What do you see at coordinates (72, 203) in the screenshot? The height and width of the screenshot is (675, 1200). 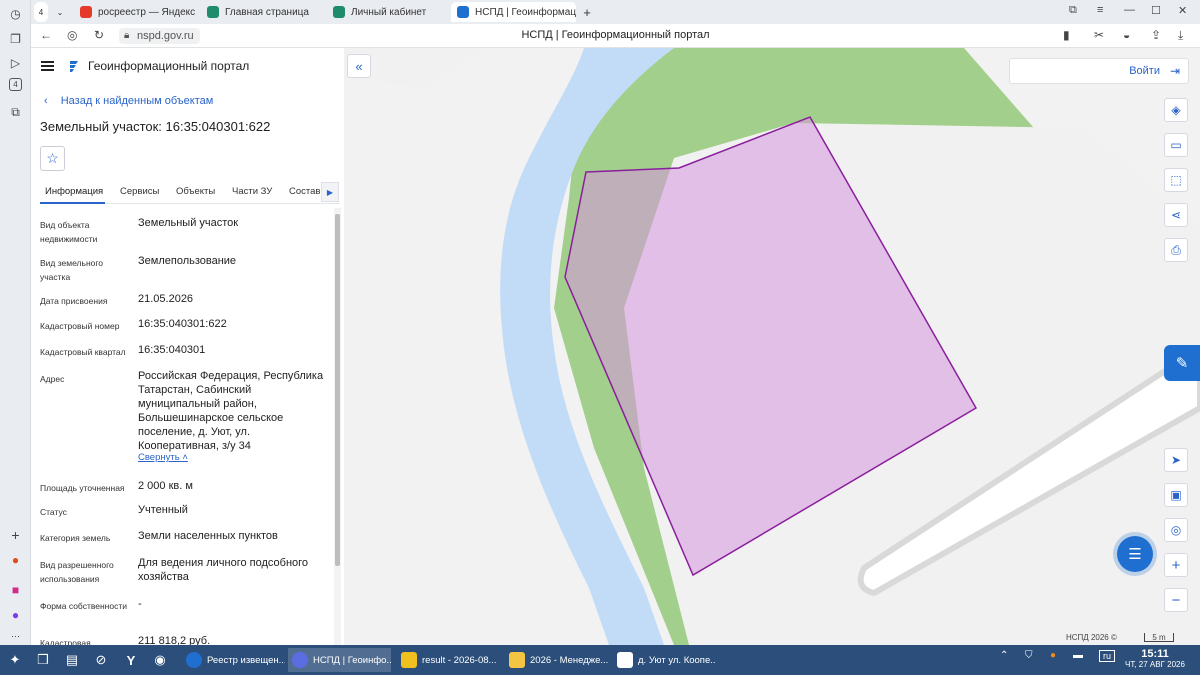 I see `active-tab-indicator` at bounding box center [72, 203].